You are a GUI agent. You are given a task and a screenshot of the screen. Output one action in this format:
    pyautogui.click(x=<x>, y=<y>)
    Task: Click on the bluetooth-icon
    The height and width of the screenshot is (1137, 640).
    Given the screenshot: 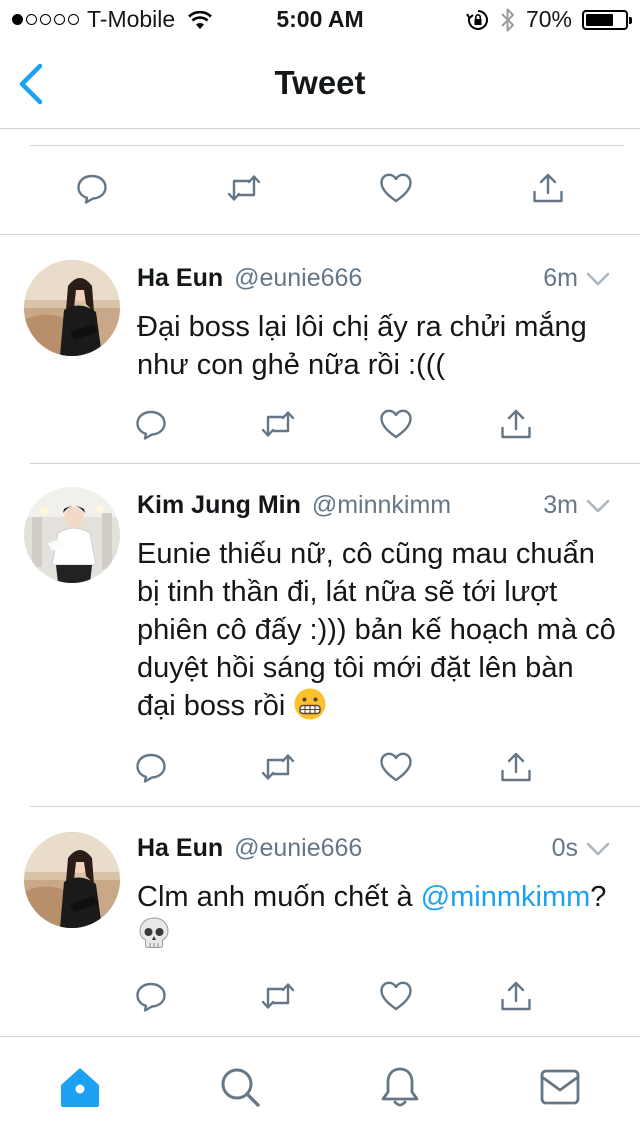 What is the action you would take?
    pyautogui.click(x=507, y=19)
    